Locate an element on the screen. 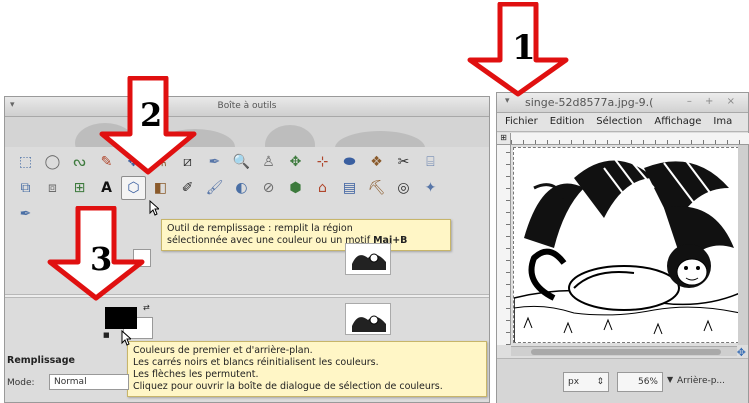 Image resolution: width=749 pixels, height=403 pixels. tool-button: 🔍 is located at coordinates (241, 162).